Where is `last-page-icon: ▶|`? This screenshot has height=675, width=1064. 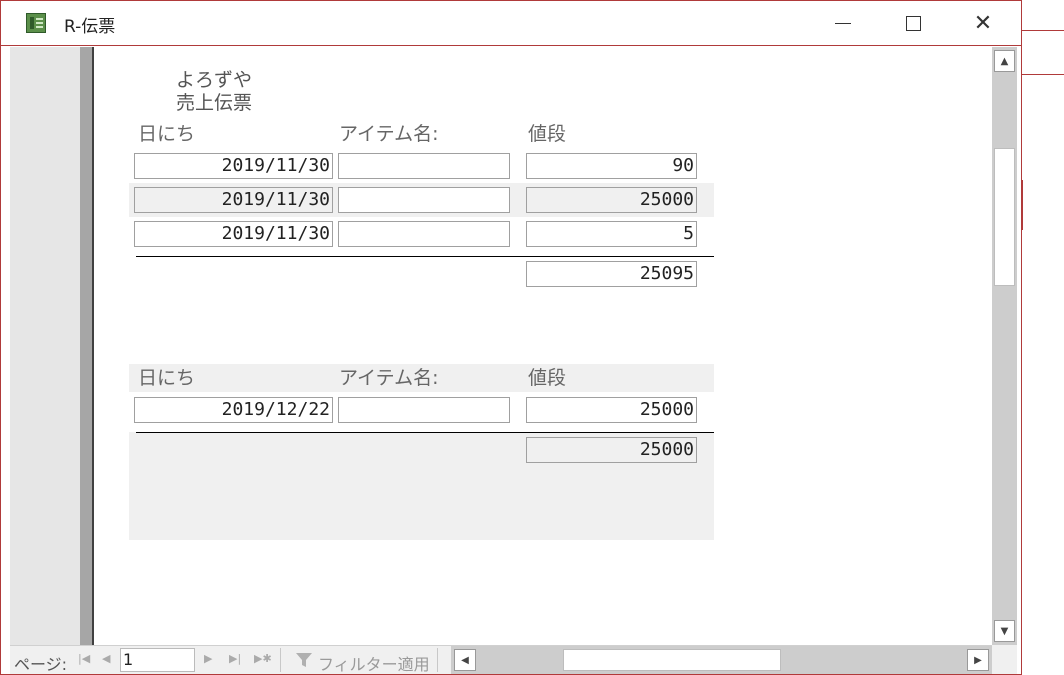 last-page-icon: ▶| is located at coordinates (235, 658).